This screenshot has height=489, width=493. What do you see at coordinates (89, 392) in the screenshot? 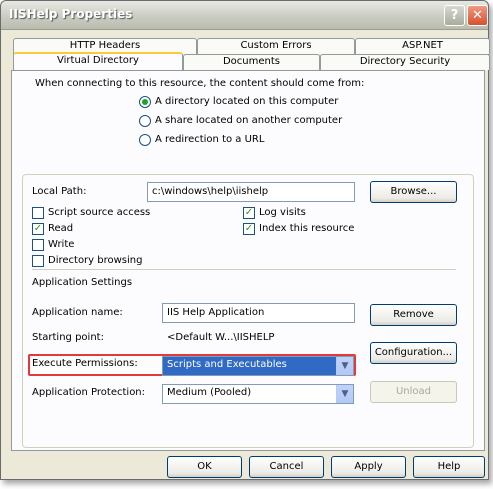
I see `application-protection-label: Application Protection:` at bounding box center [89, 392].